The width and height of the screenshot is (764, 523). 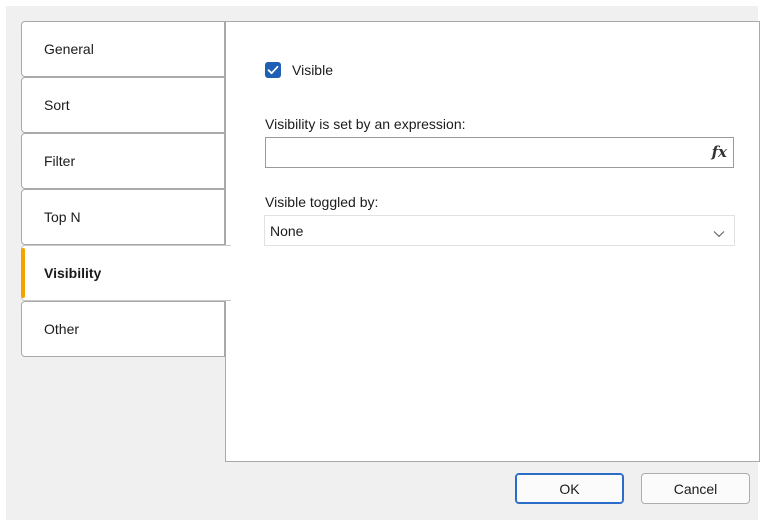 What do you see at coordinates (123, 105) in the screenshot?
I see `tab-sort: Sort` at bounding box center [123, 105].